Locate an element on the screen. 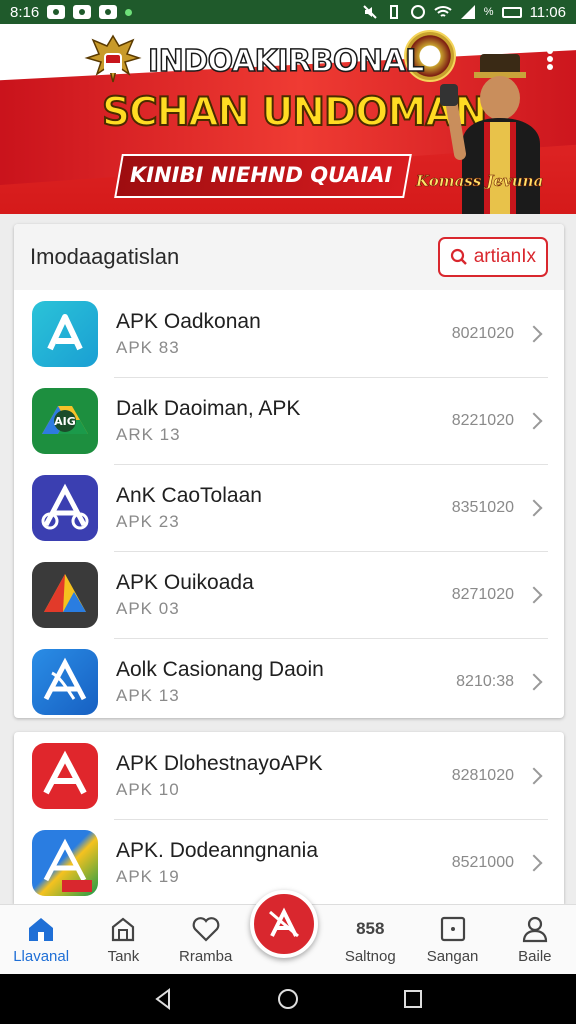  app-name: APK. Dodeanngnania is located at coordinates (217, 850).